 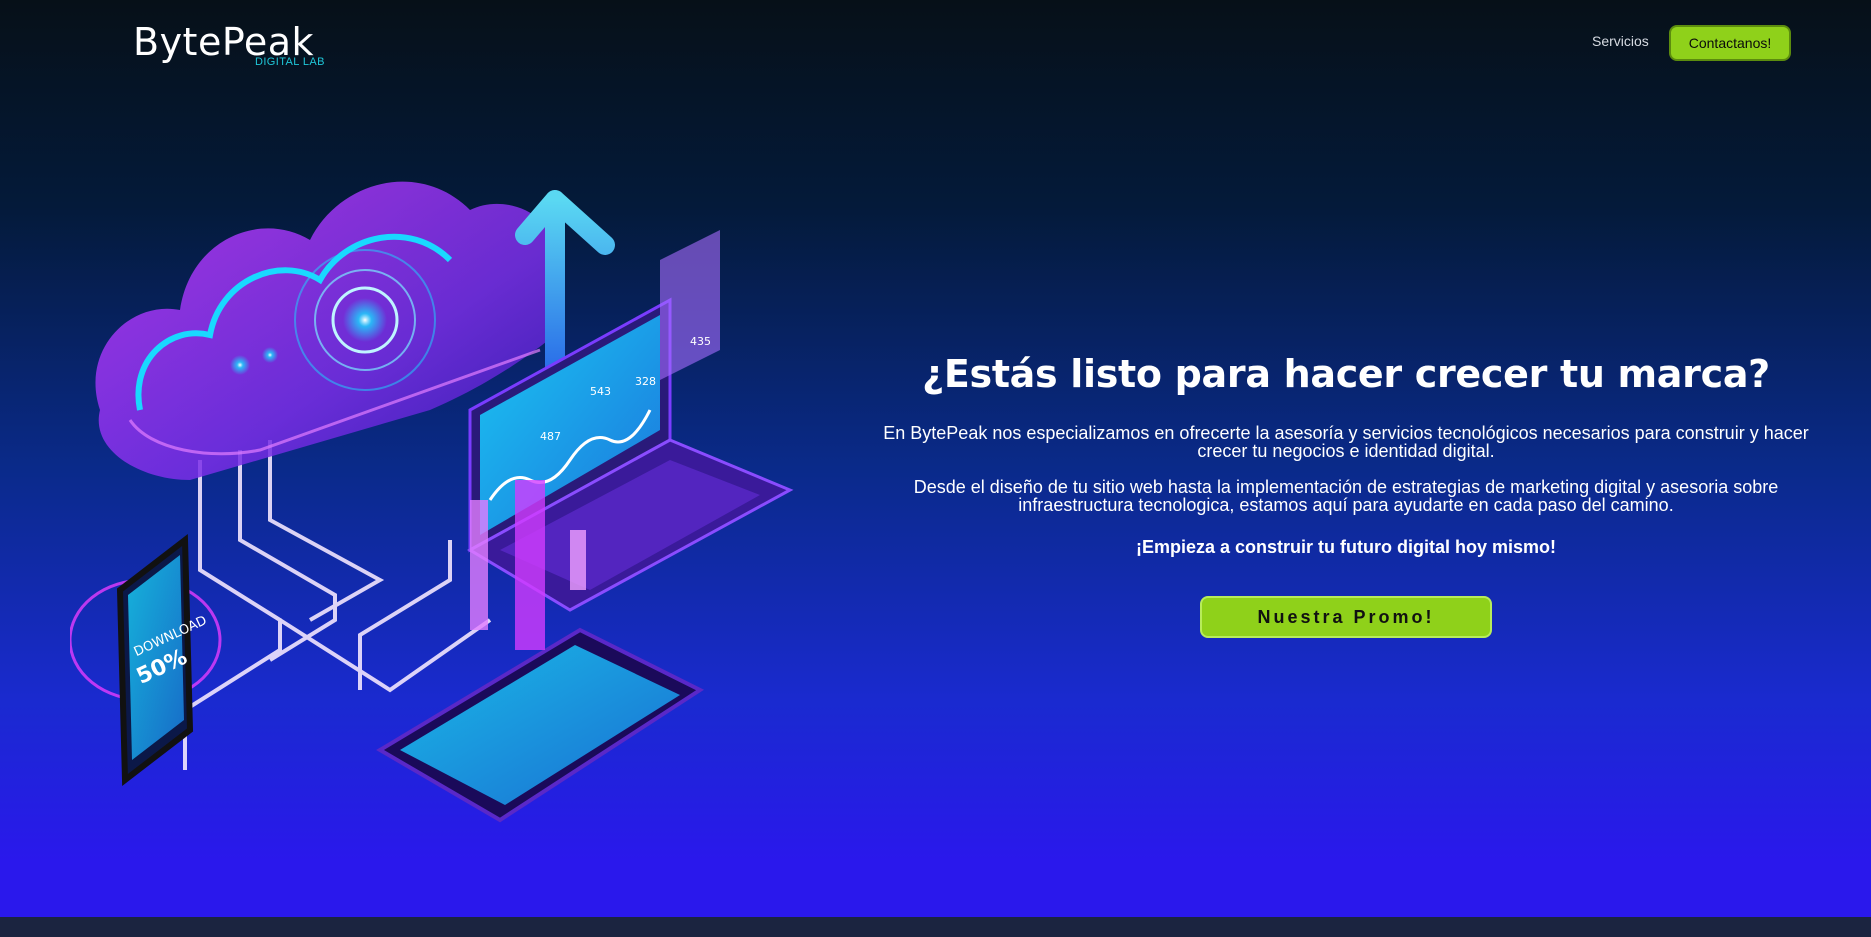 I want to click on phone-graphic: DOWNLOAD 50%, so click(x=145, y=660).